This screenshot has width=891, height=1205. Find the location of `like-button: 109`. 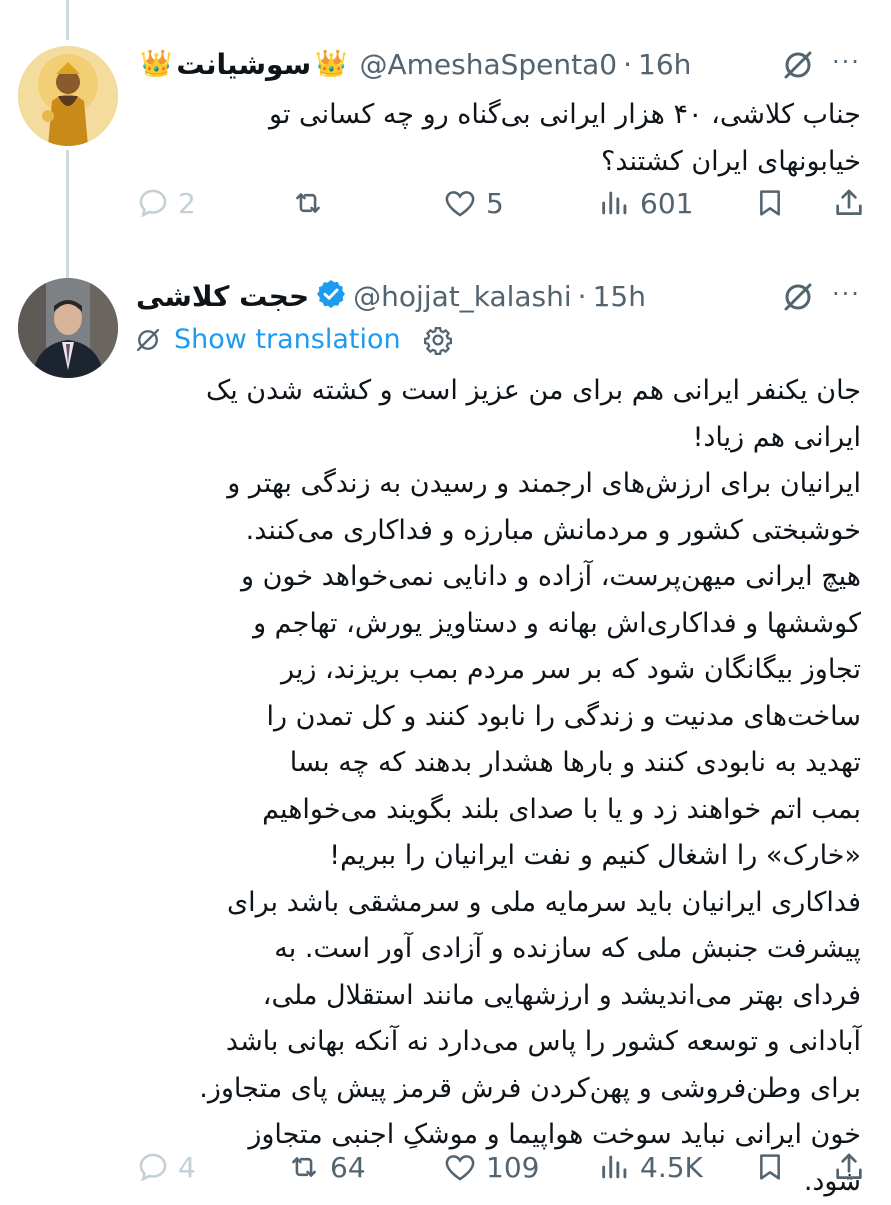

like-button: 109 is located at coordinates (490, 1167).